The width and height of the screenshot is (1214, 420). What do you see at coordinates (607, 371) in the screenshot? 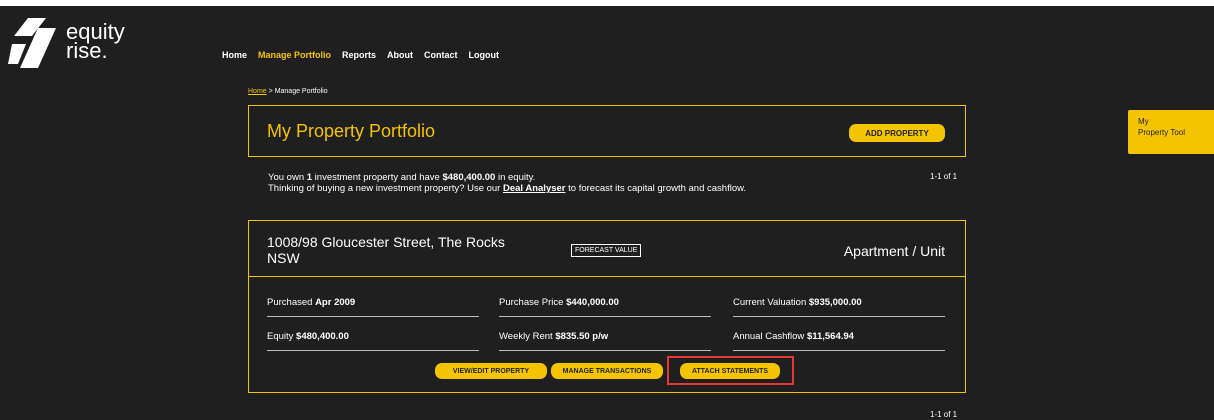
I see `manage-transactions-button: MANAGE TRANSACTIONS` at bounding box center [607, 371].